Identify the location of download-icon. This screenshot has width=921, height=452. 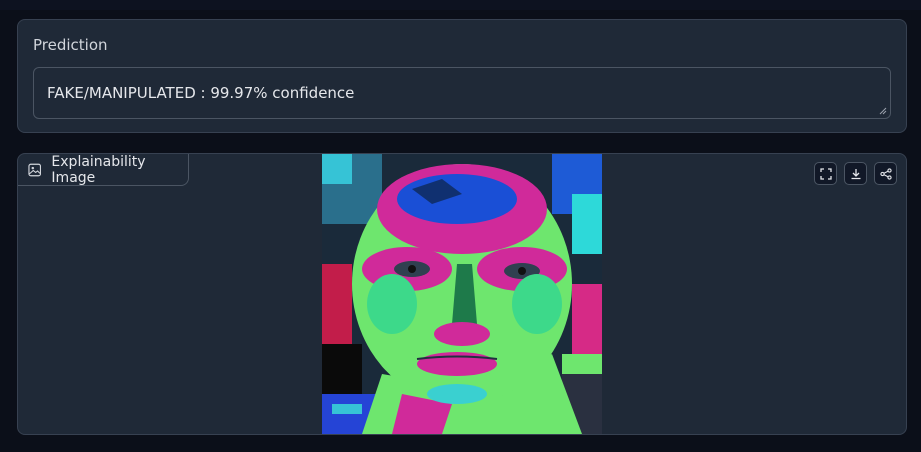
(855, 173).